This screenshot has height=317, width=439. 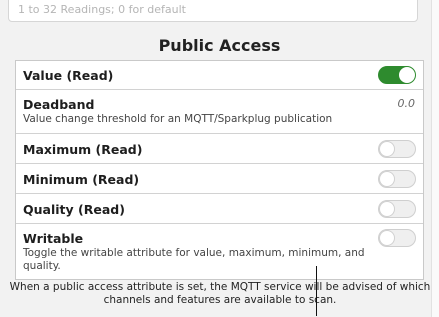 I want to click on row-title: Maximum (Read), so click(x=83, y=149).